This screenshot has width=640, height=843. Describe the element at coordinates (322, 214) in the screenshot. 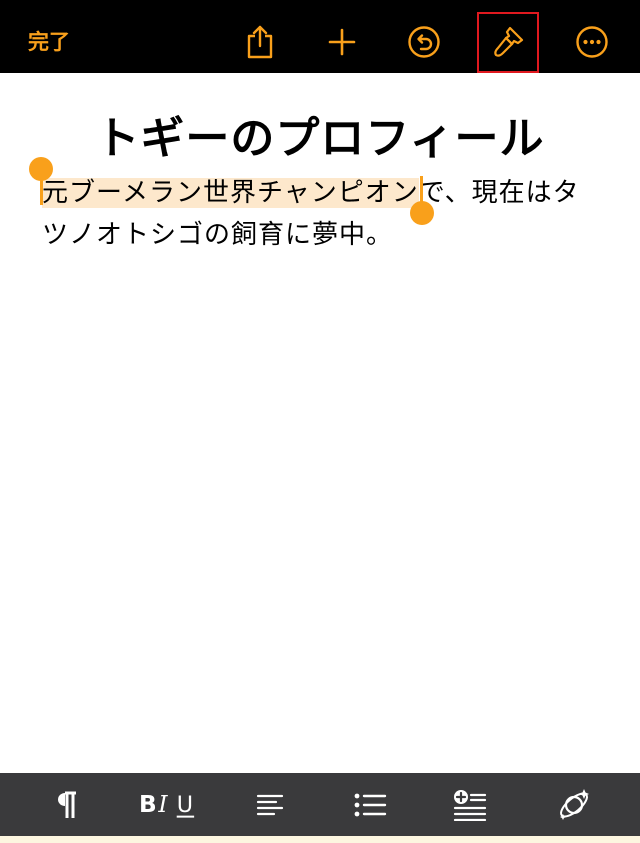

I see `document-body: 元ブーメラン世界チャンピオンで、現在はタツノオトシゴの飼育に夢中。` at that location.